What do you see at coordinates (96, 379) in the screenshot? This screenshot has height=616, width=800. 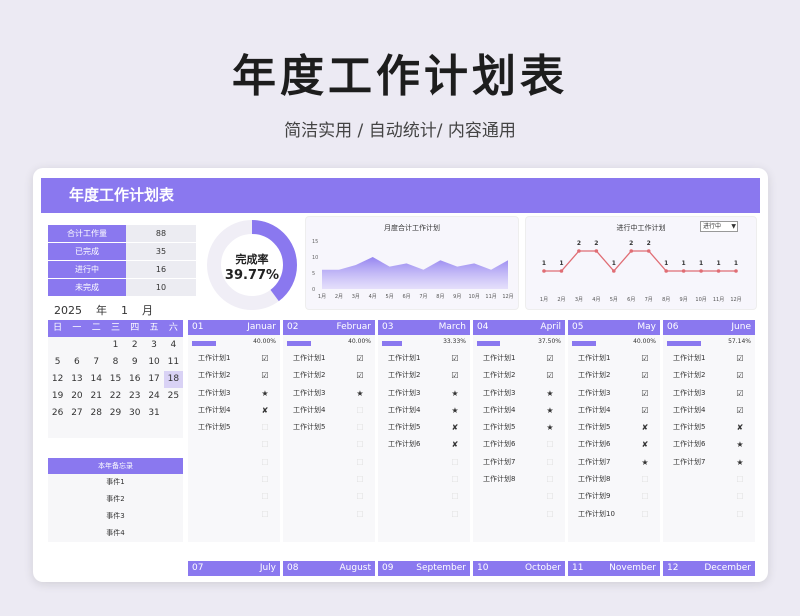 I see `calendar-day: 14` at bounding box center [96, 379].